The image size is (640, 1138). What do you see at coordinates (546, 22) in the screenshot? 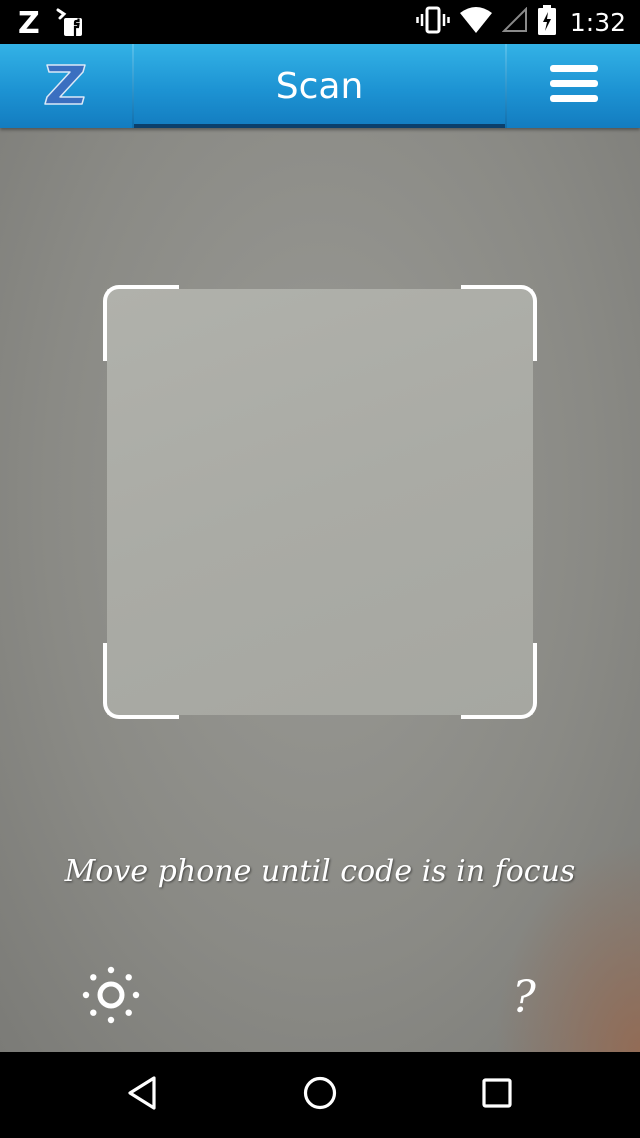
I see `battery-charging-icon` at bounding box center [546, 22].